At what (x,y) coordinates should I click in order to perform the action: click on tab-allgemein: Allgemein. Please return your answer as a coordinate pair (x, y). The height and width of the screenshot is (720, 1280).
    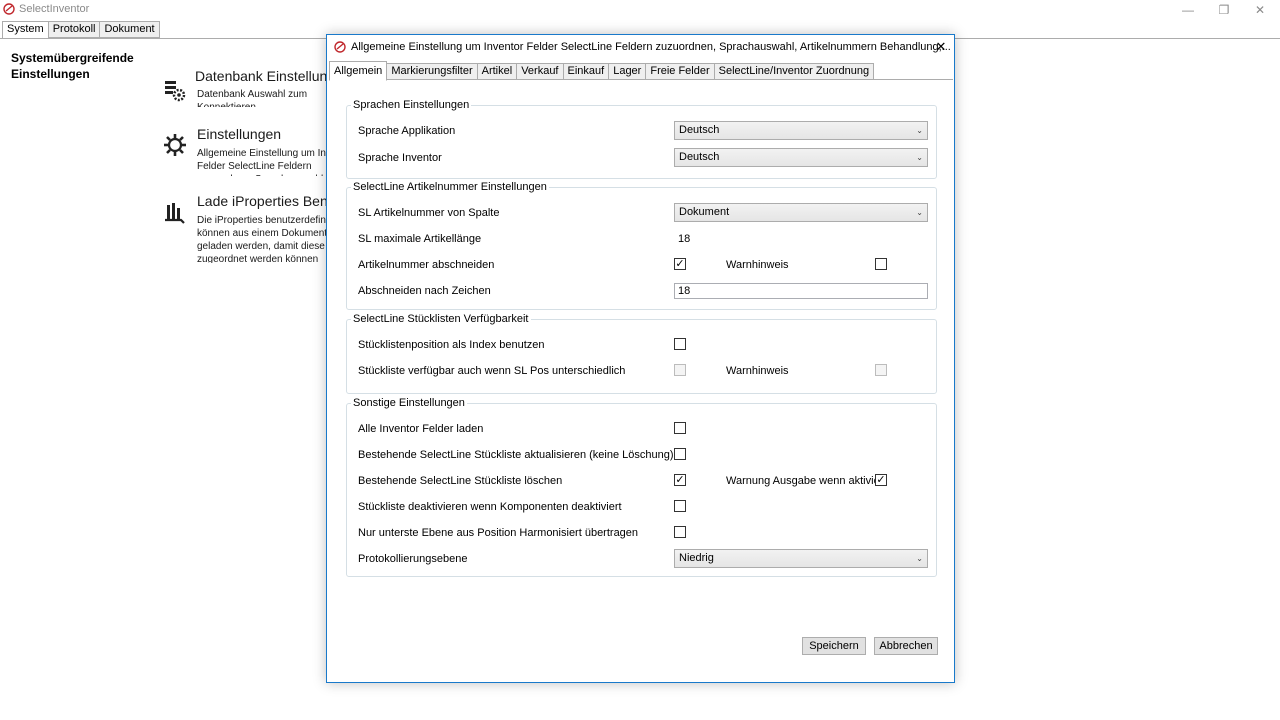
    Looking at the image, I should click on (358, 71).